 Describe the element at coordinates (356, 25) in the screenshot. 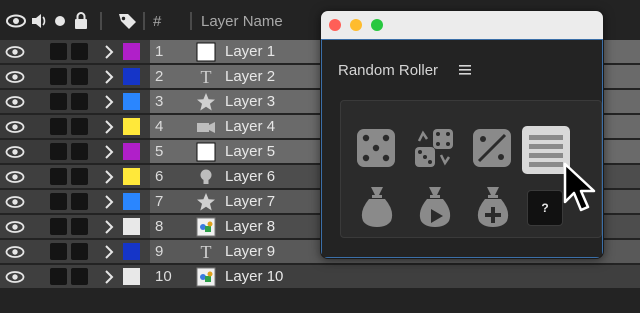

I see `minimize-button` at that location.